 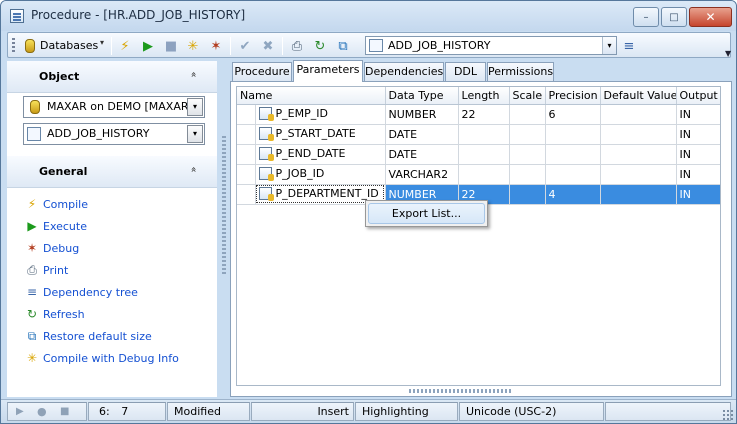 What do you see at coordinates (573, 194) in the screenshot?
I see `precision-cell: 4` at bounding box center [573, 194].